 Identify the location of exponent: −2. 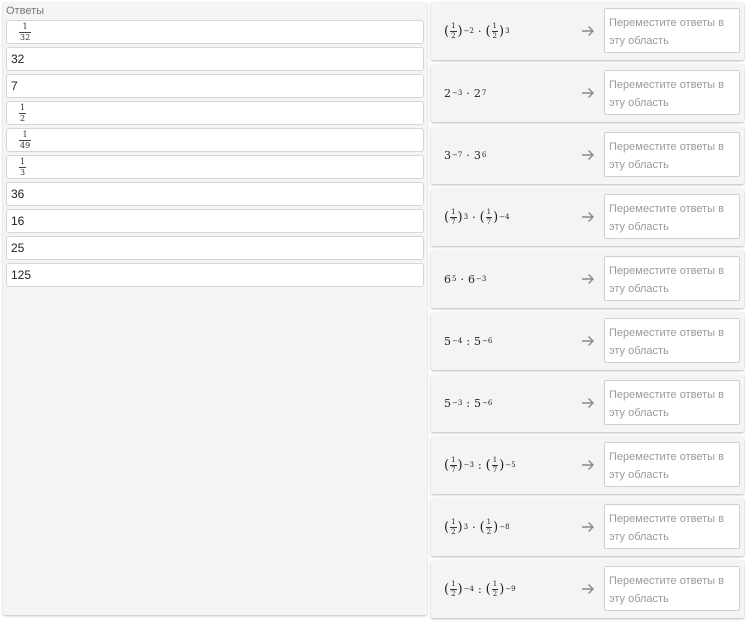
(468, 31).